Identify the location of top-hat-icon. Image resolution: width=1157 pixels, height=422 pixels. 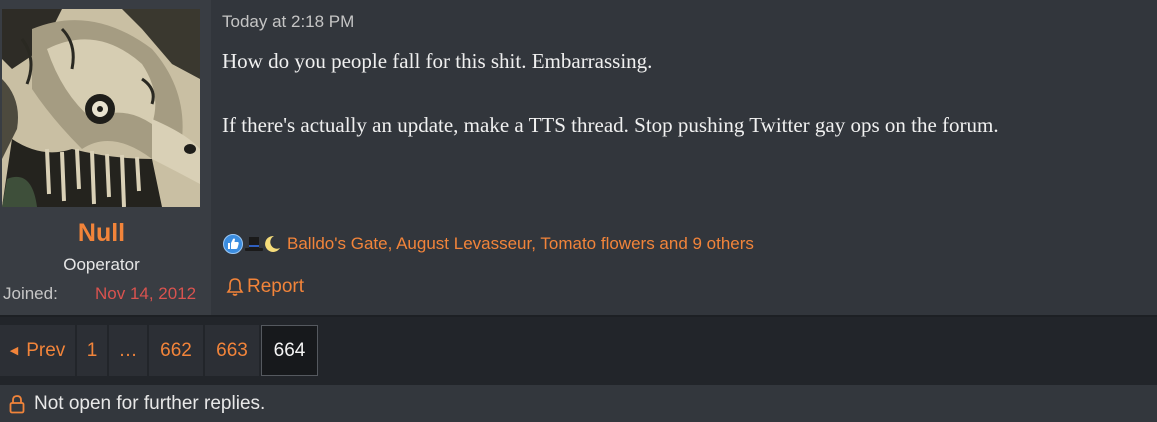
(254, 244).